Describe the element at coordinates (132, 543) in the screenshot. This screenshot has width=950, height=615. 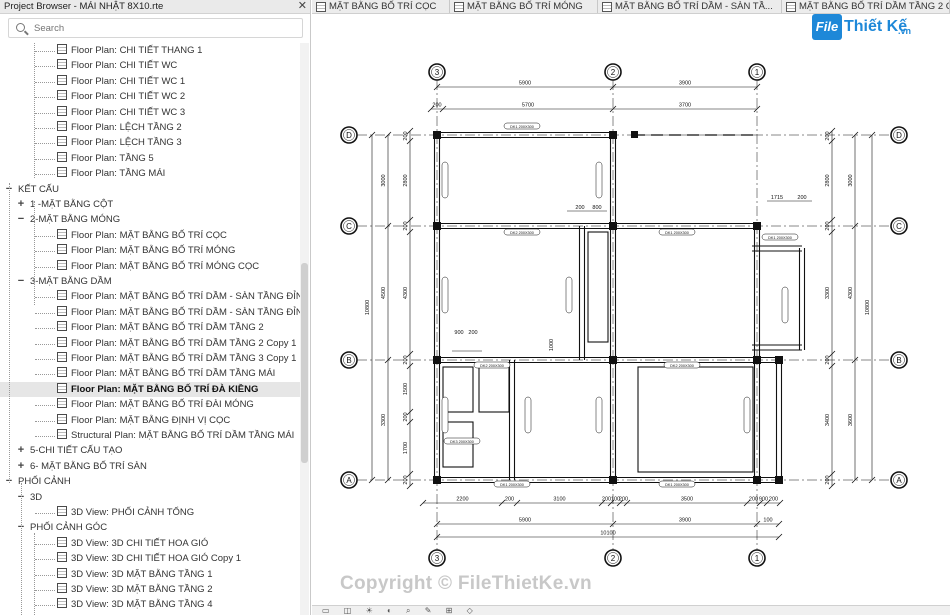
I see `tree-view-item: 3D View: 3D CHI TIẾT HOA GIÓ` at that location.